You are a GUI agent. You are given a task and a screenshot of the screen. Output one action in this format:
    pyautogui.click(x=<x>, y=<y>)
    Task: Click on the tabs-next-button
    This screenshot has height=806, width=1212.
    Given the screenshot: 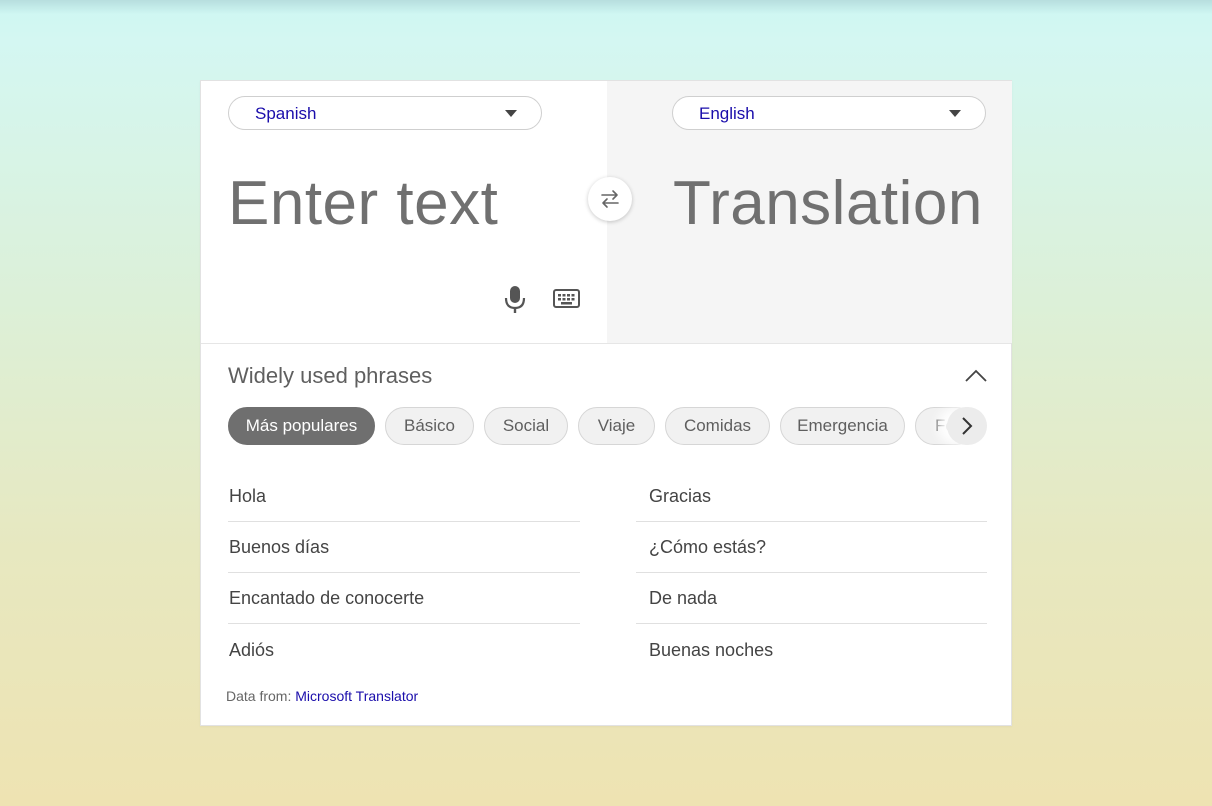 What is the action you would take?
    pyautogui.click(x=967, y=426)
    